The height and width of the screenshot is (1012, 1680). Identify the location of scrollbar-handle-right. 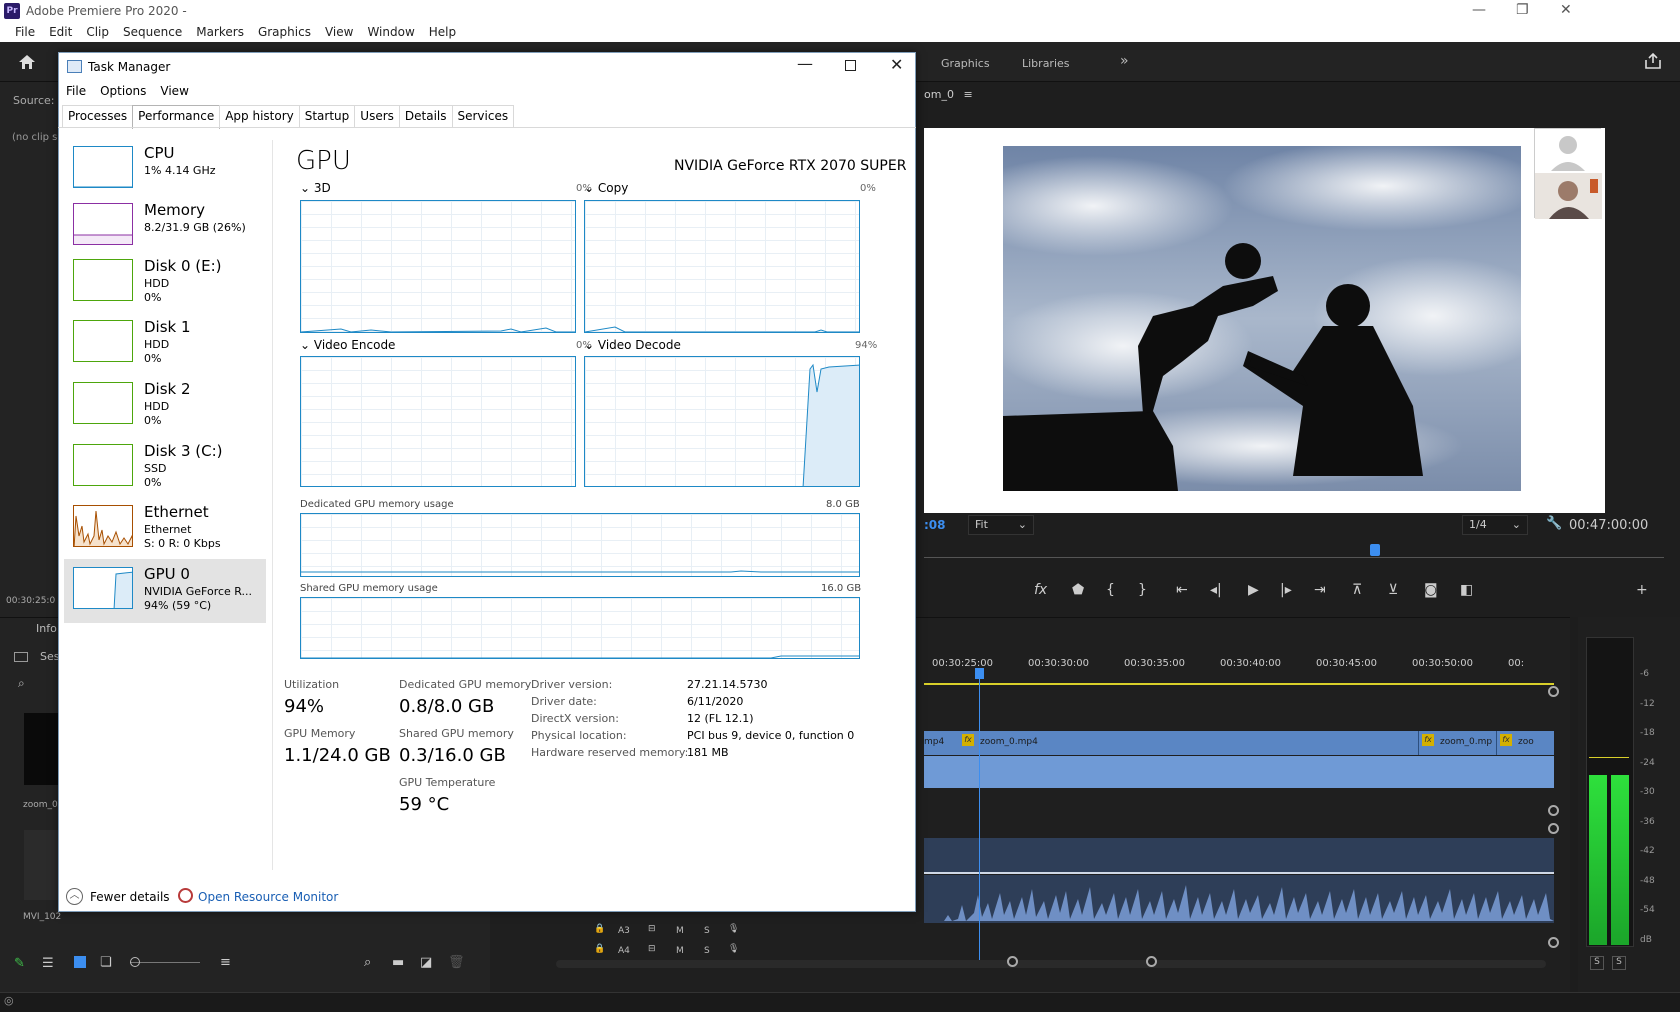
(1151, 961).